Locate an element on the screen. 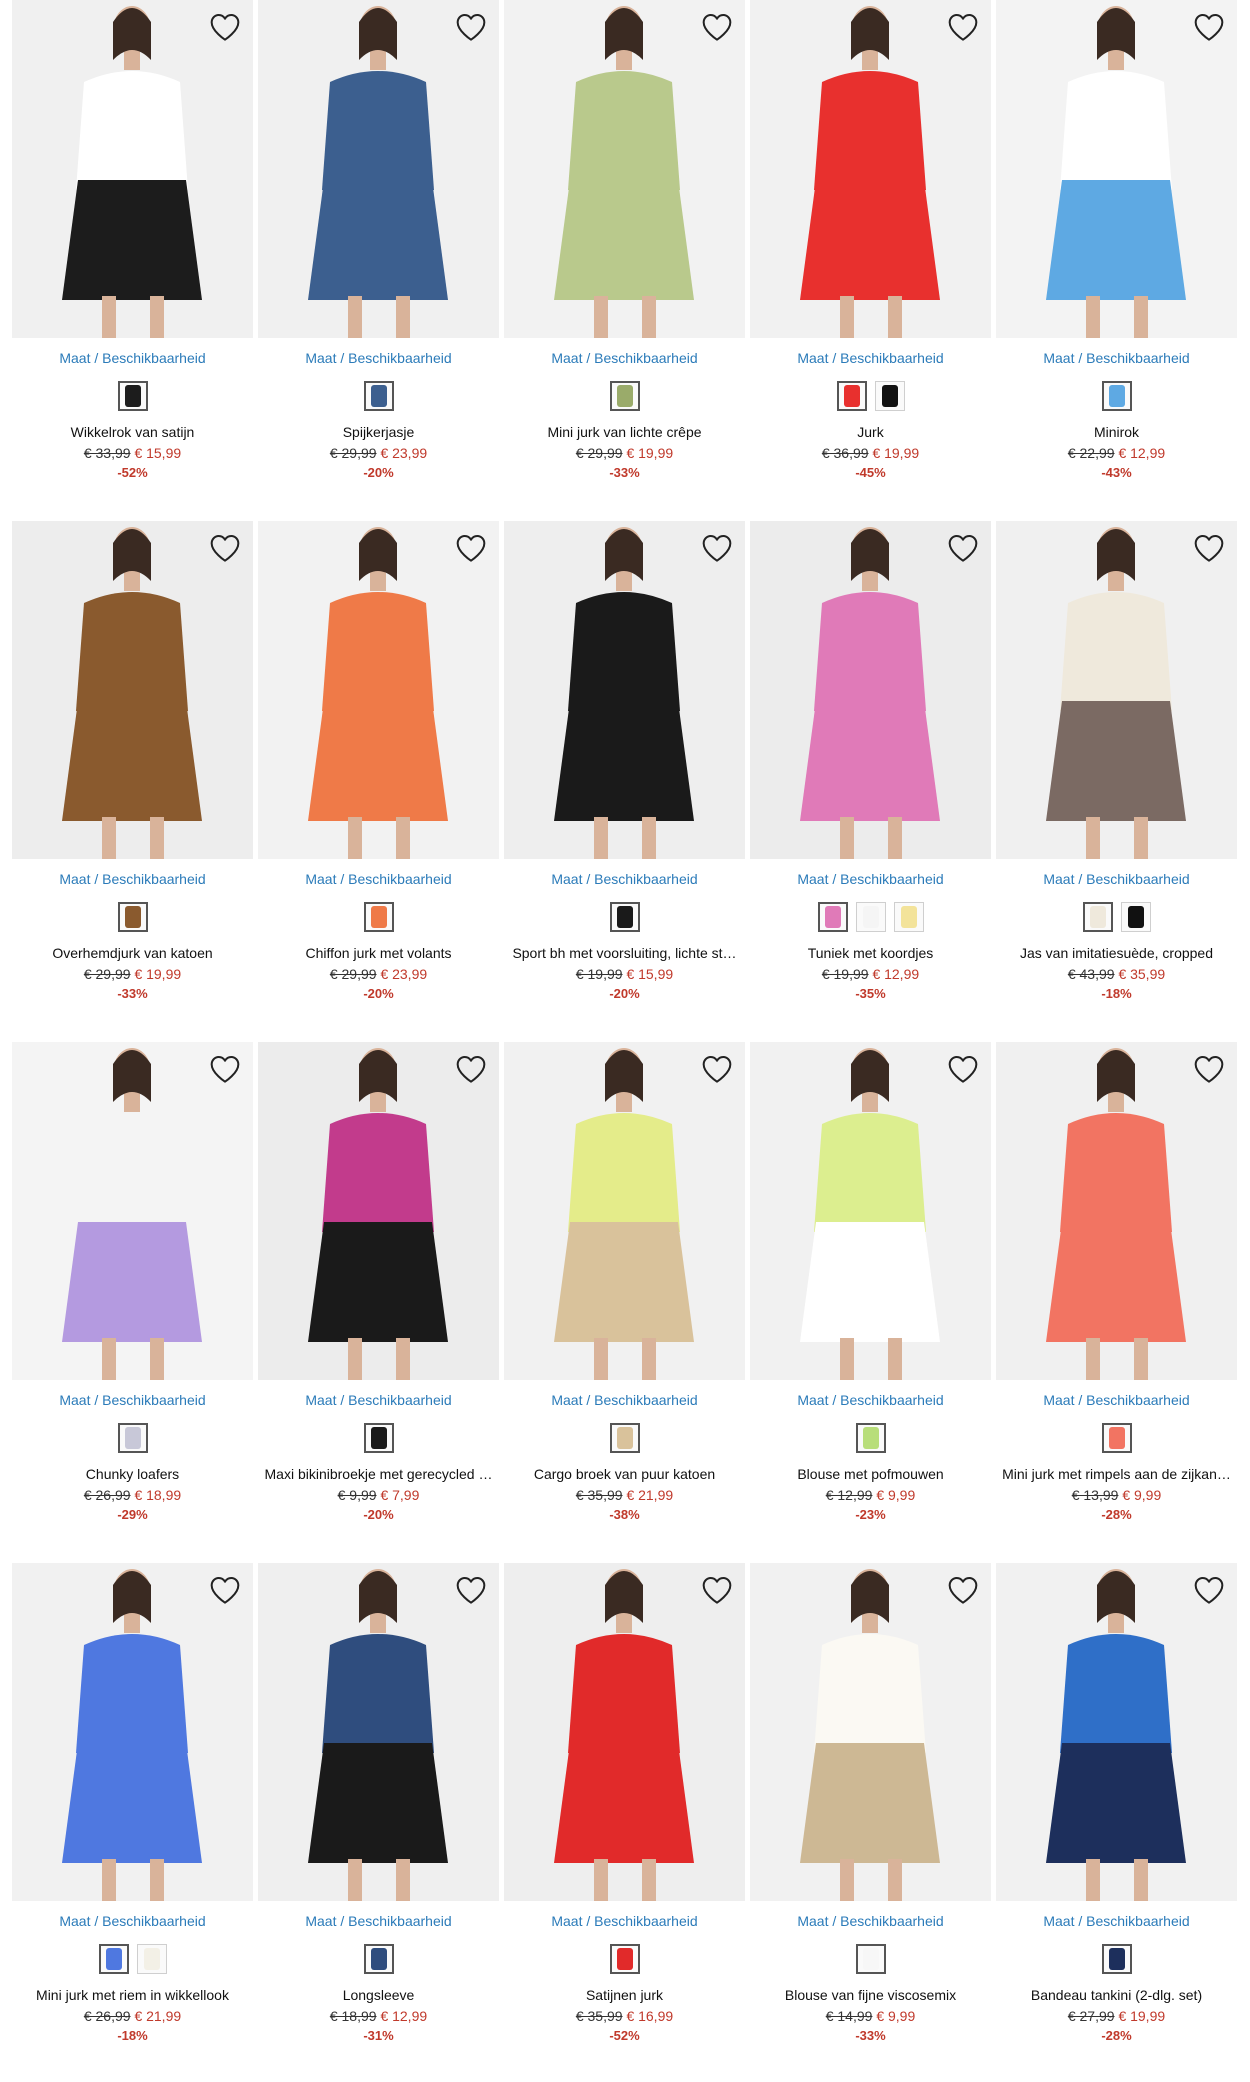 This screenshot has width=1250, height=2082. product-name: Overhemdjurk van katoen is located at coordinates (132, 953).